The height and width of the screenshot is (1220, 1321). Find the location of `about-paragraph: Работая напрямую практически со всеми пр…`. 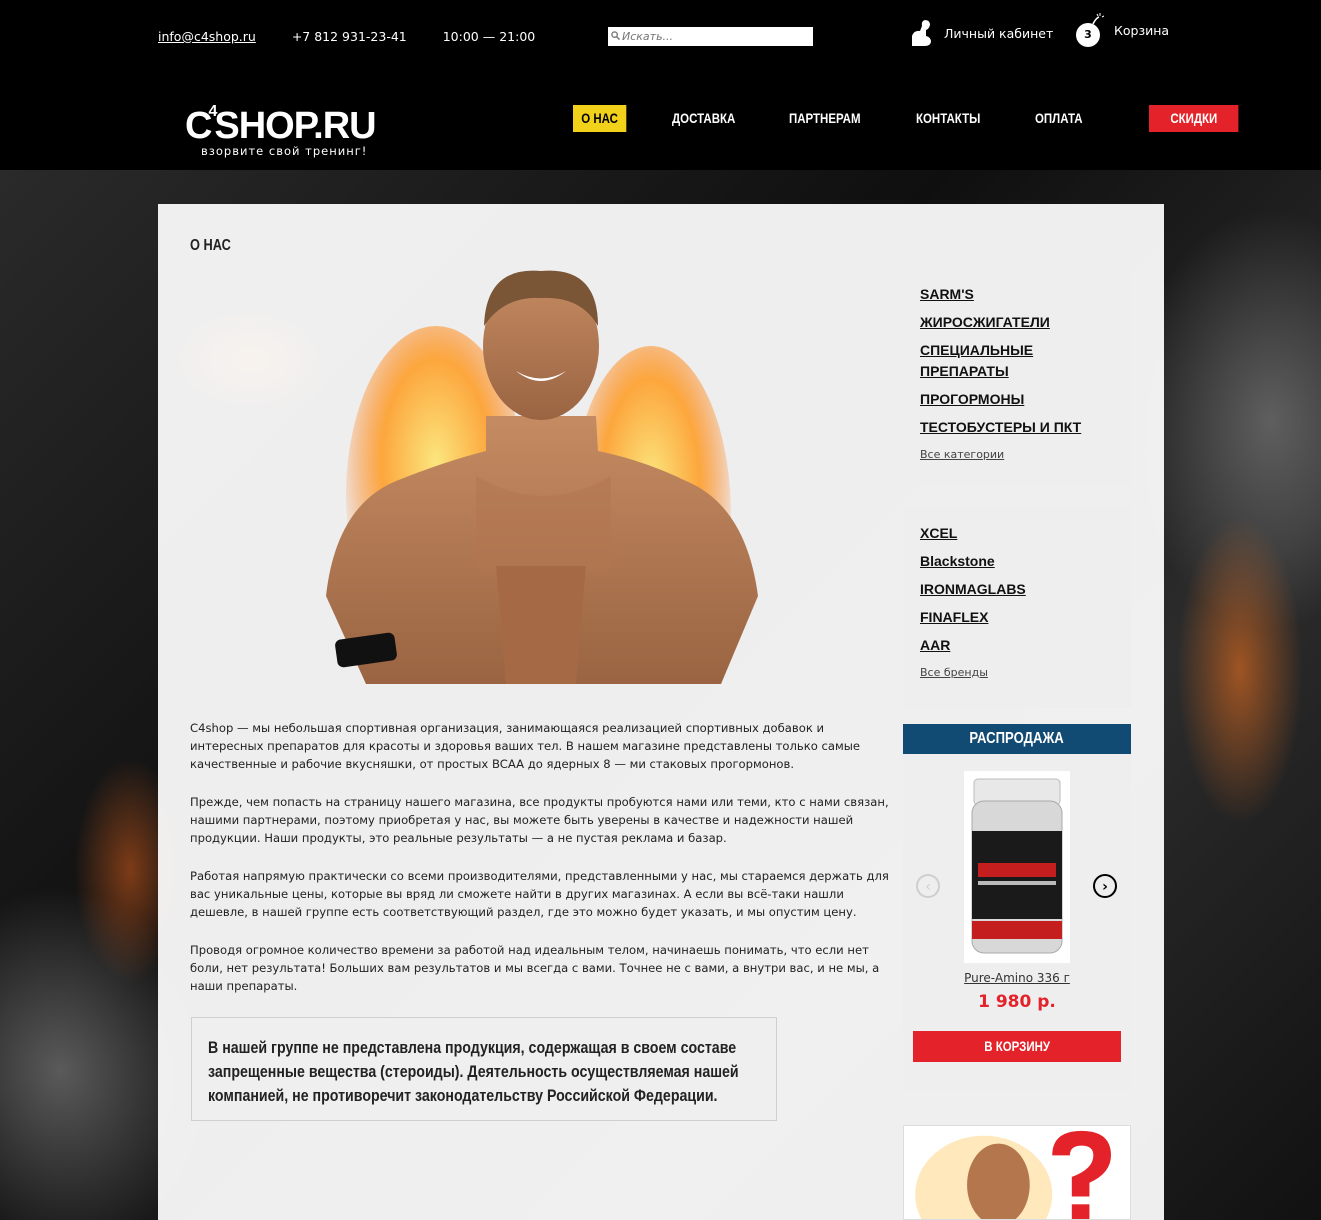

about-paragraph: Работая напрямую практически со всеми пр… is located at coordinates (539, 894).